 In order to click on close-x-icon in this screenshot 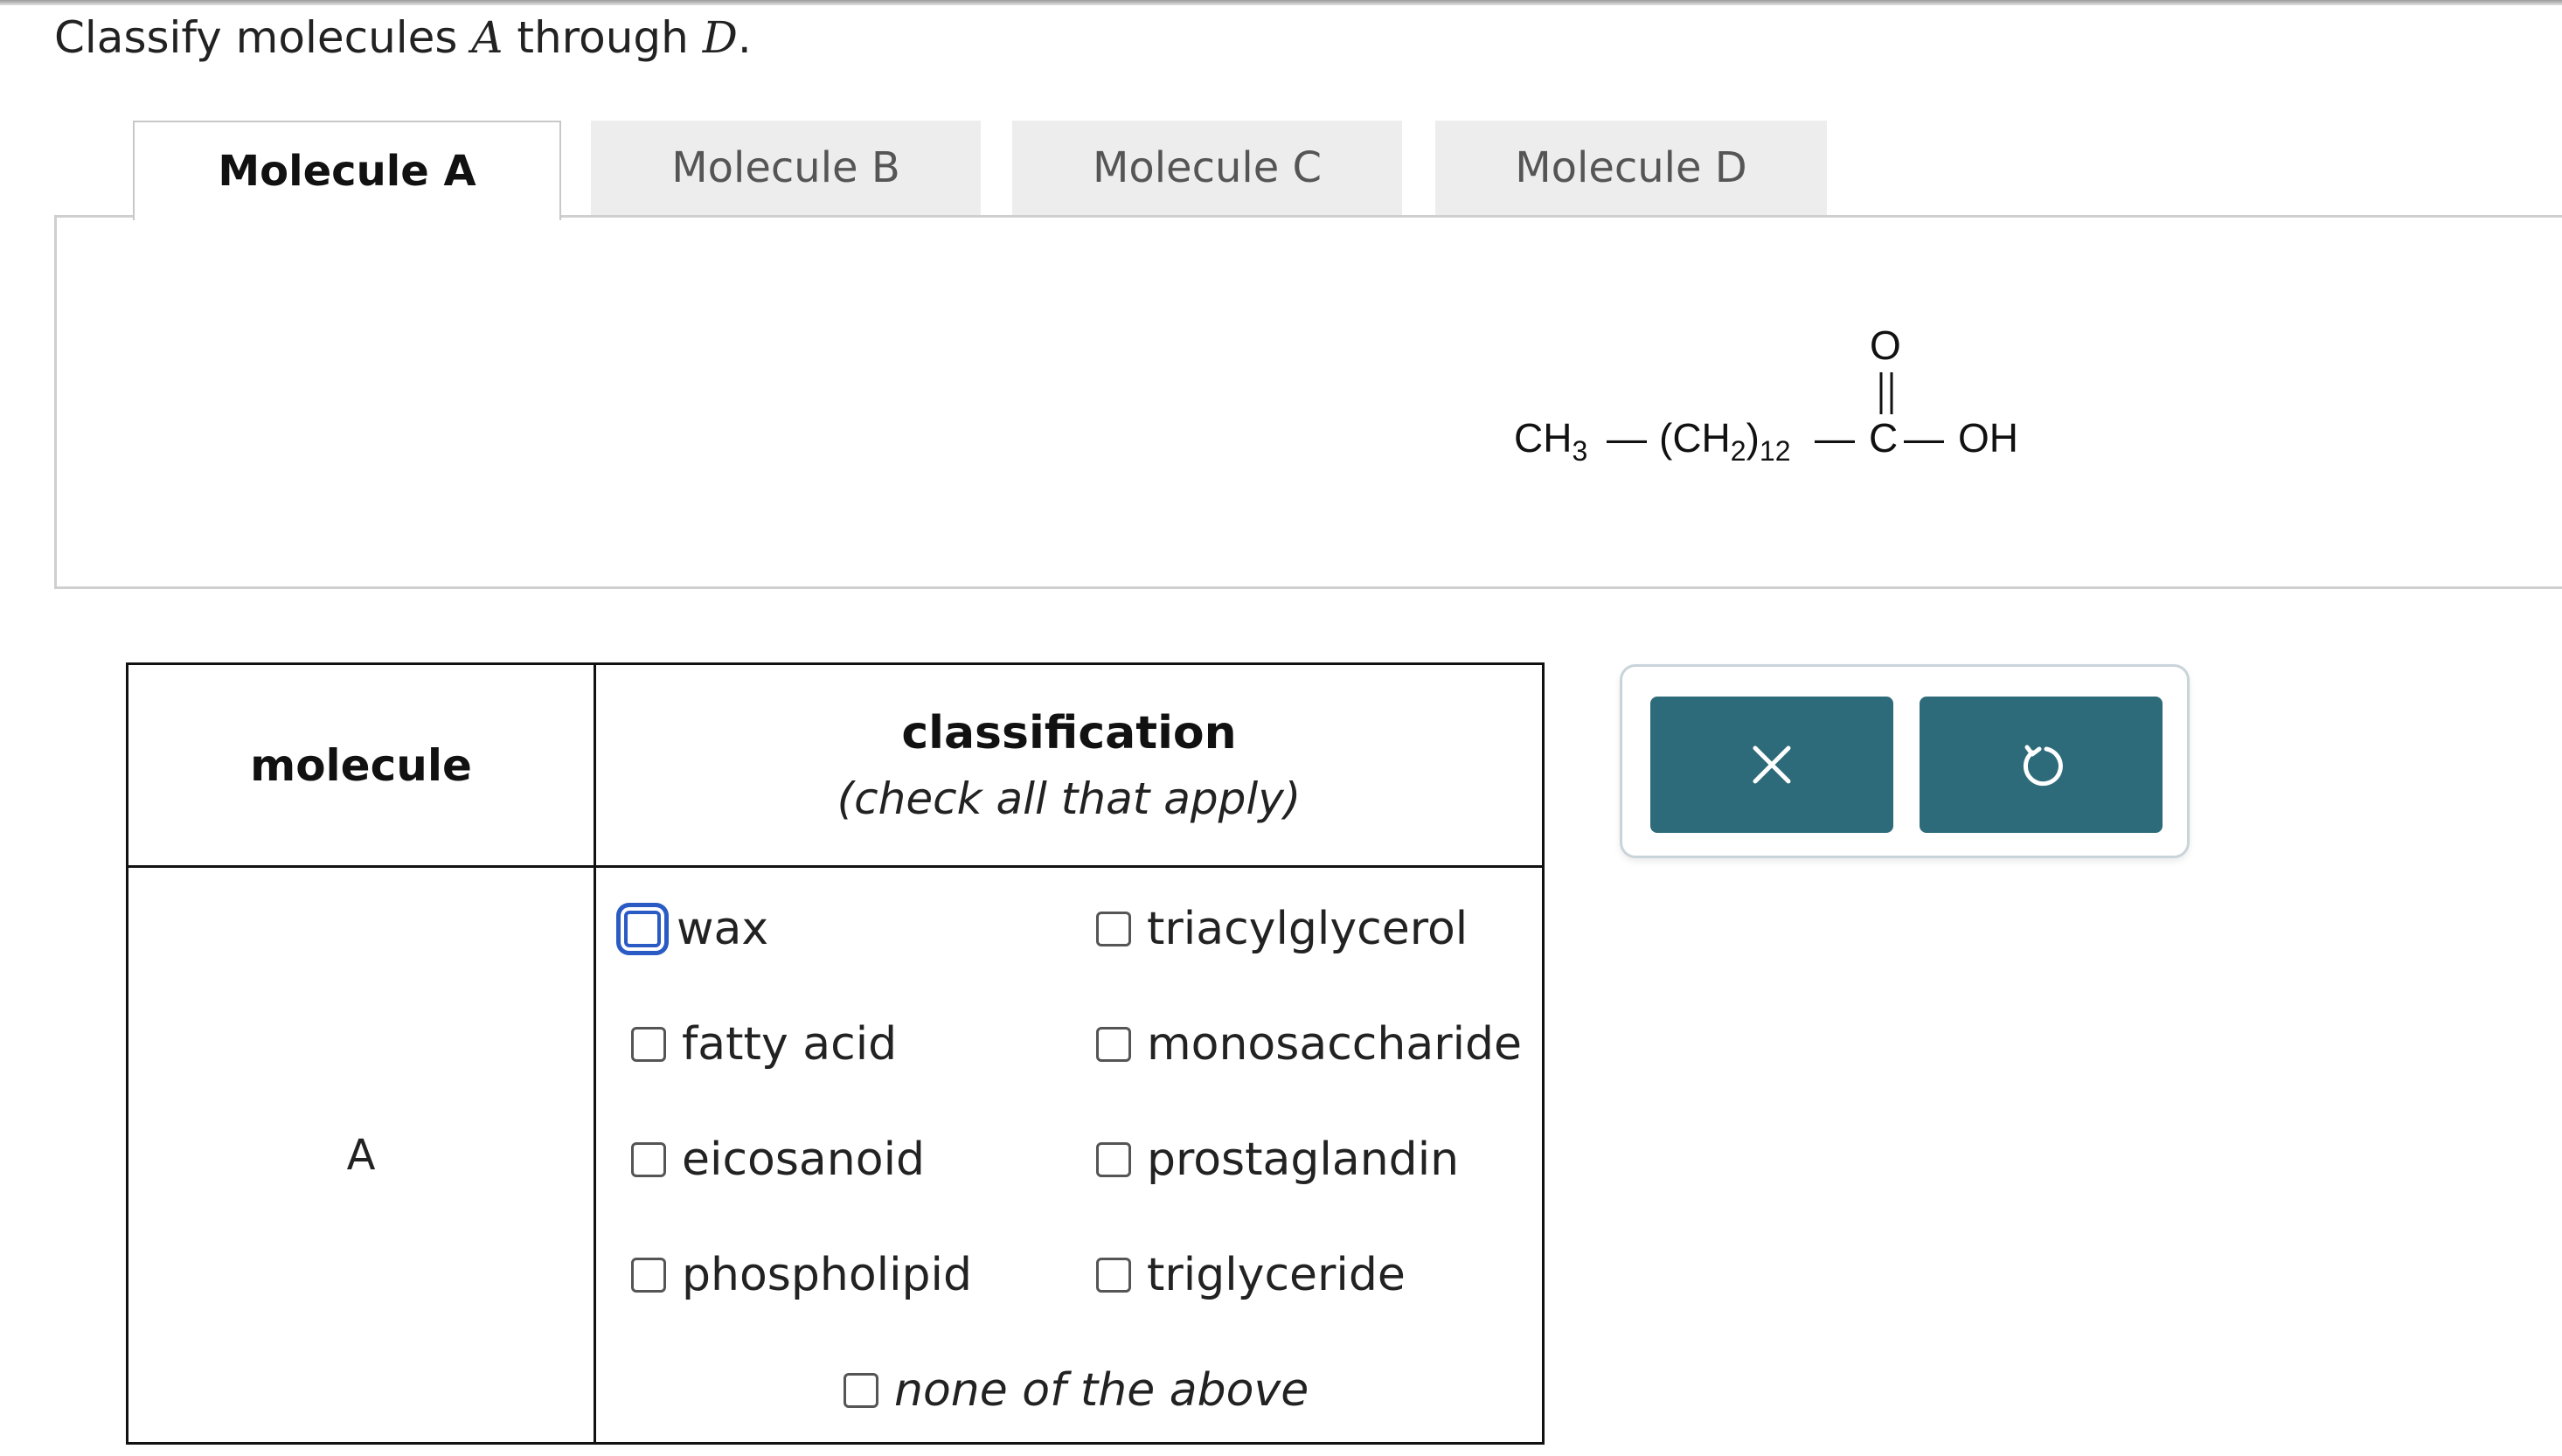, I will do `click(1772, 764)`.